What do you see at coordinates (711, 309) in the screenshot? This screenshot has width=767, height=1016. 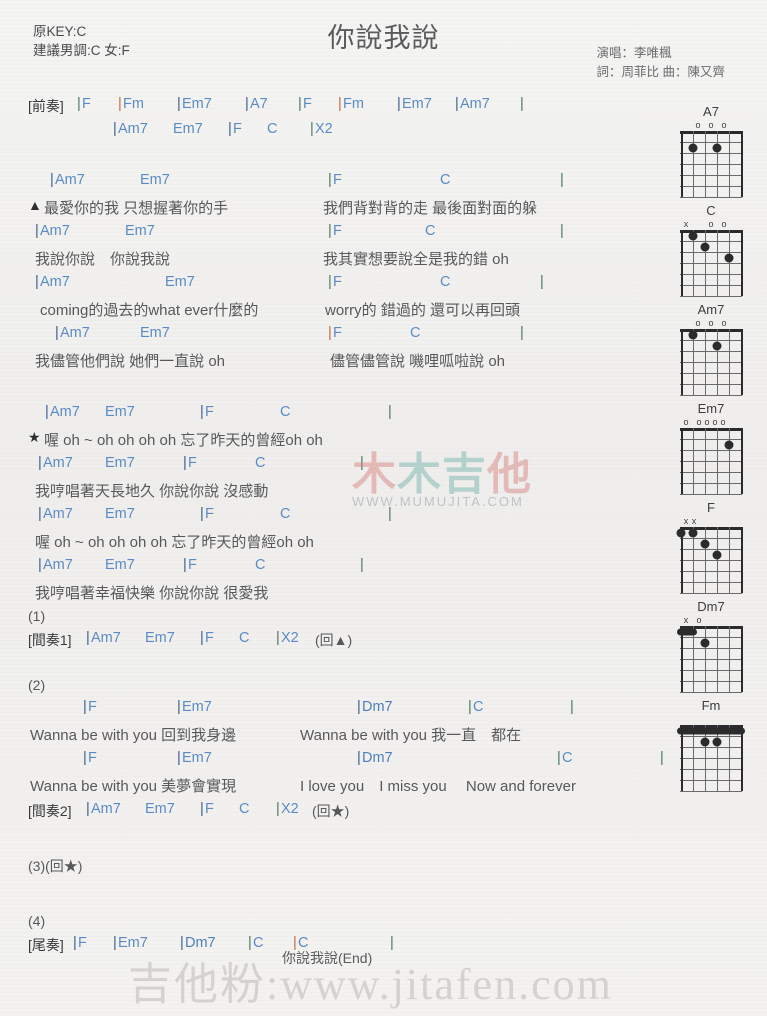 I see `chord-diagram-name: Am7` at bounding box center [711, 309].